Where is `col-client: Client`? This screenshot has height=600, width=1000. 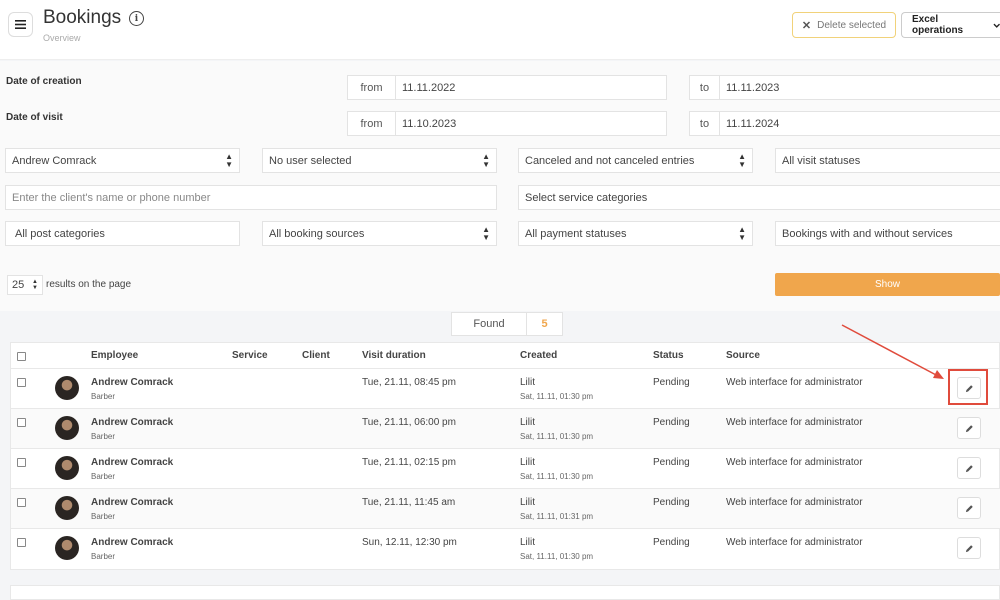
col-client: Client is located at coordinates (316, 355).